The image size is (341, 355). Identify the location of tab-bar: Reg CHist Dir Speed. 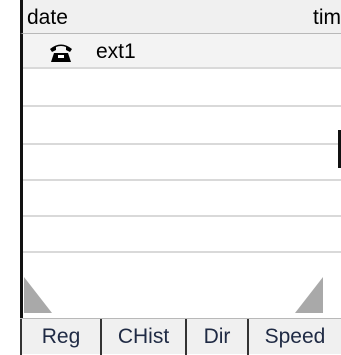
(180, 336).